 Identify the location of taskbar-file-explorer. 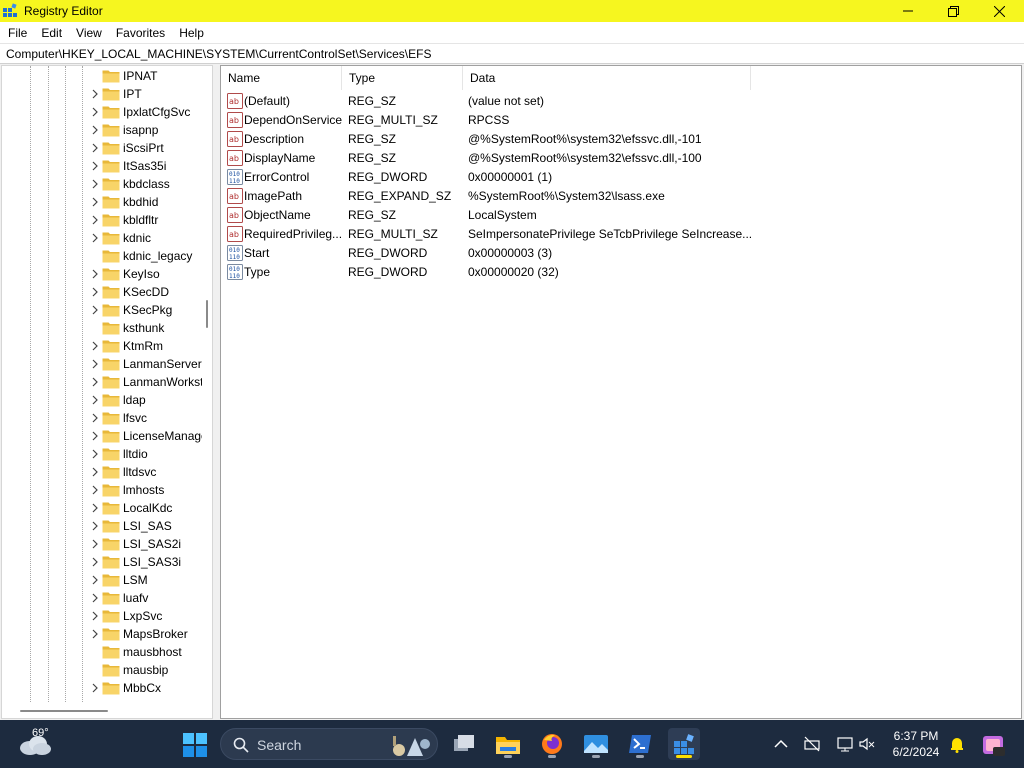
(508, 744).